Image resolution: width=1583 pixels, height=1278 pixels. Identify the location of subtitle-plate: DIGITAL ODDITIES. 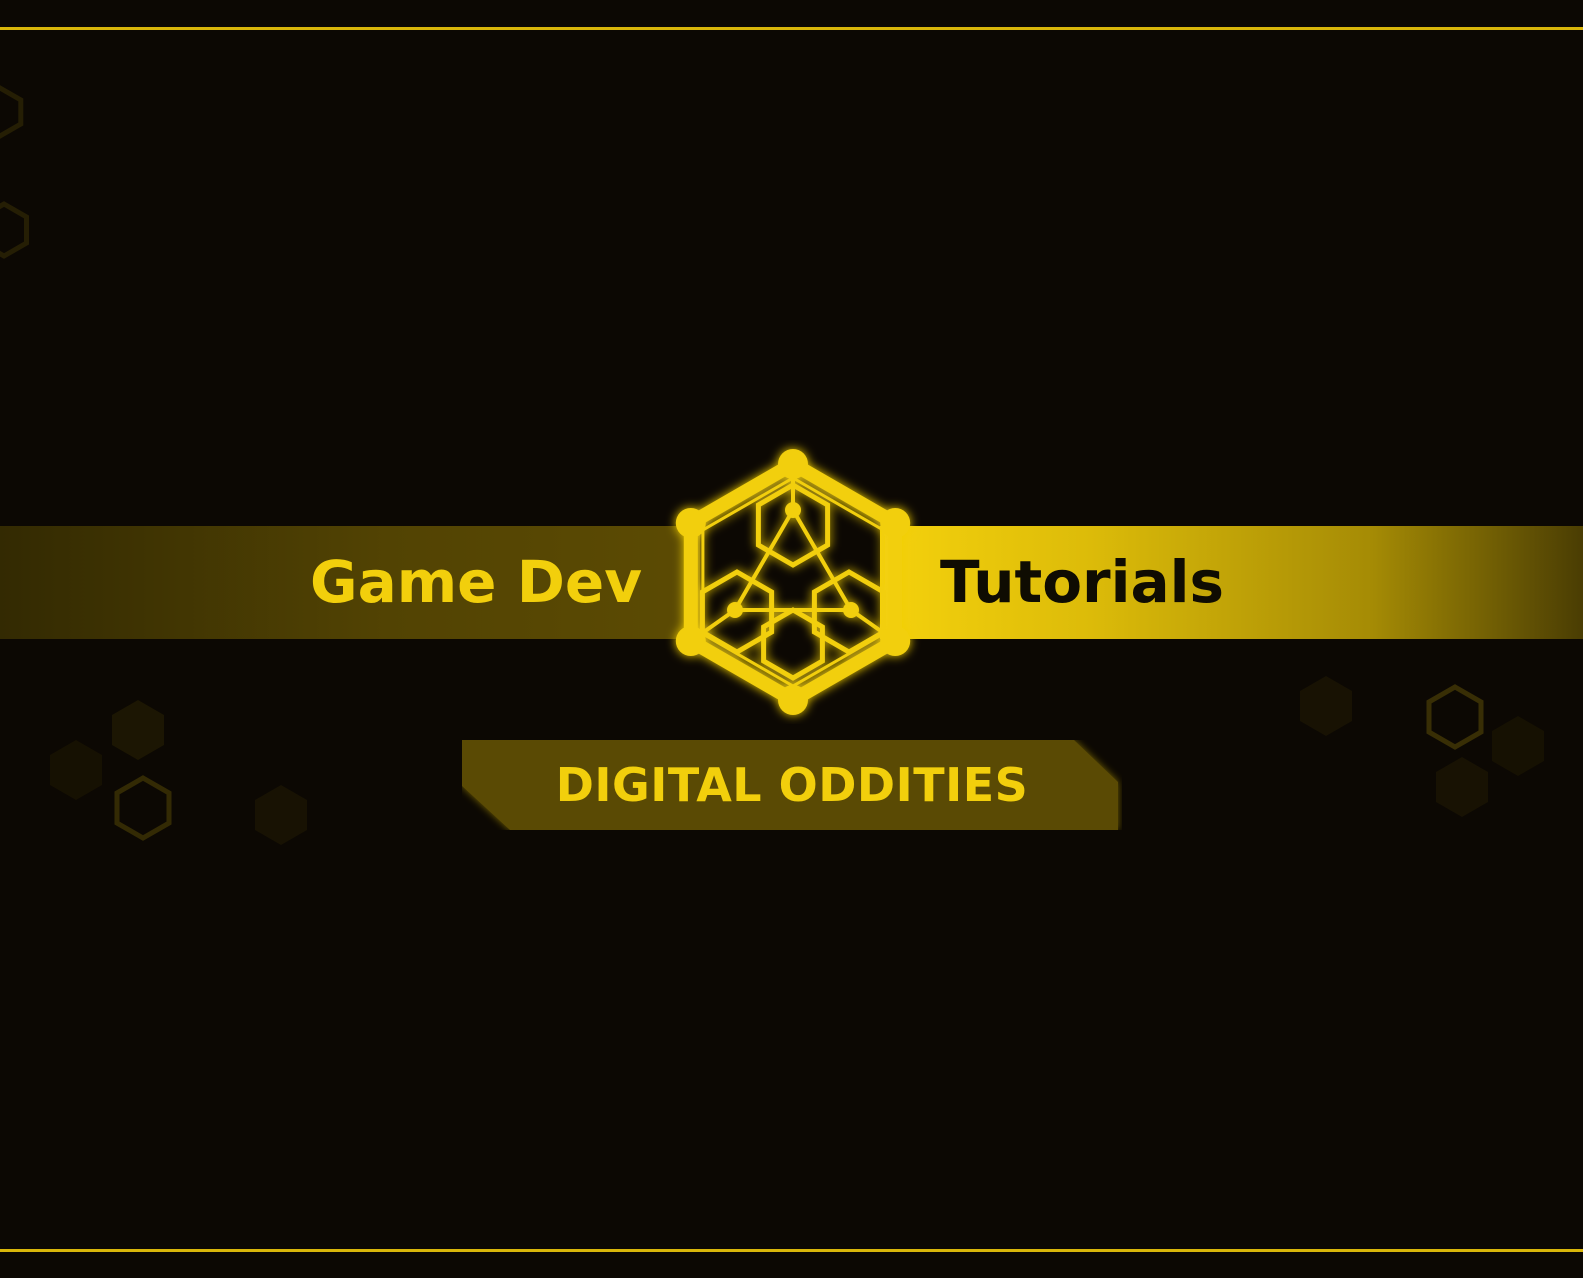
(792, 785).